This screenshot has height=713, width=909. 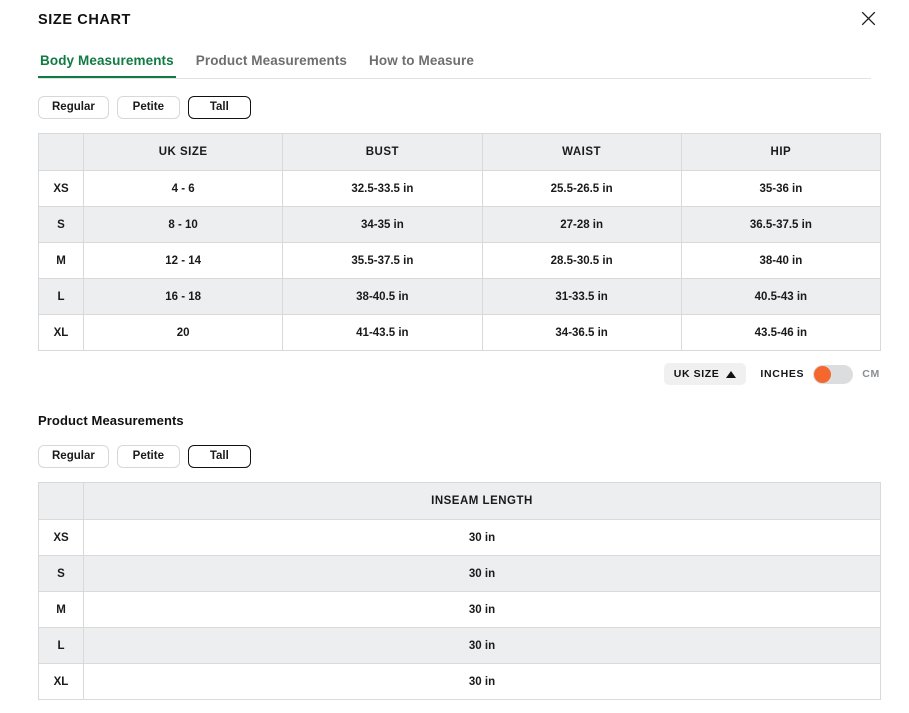 What do you see at coordinates (781, 224) in the screenshot?
I see `cell-hip: 36.5-37.5 in` at bounding box center [781, 224].